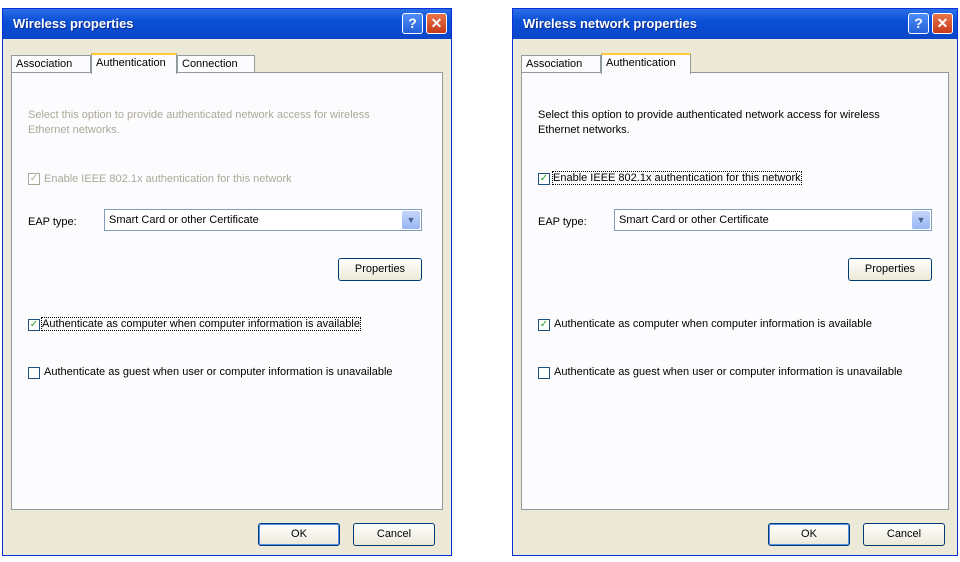  I want to click on dialog-title: Wireless network properties, so click(610, 23).